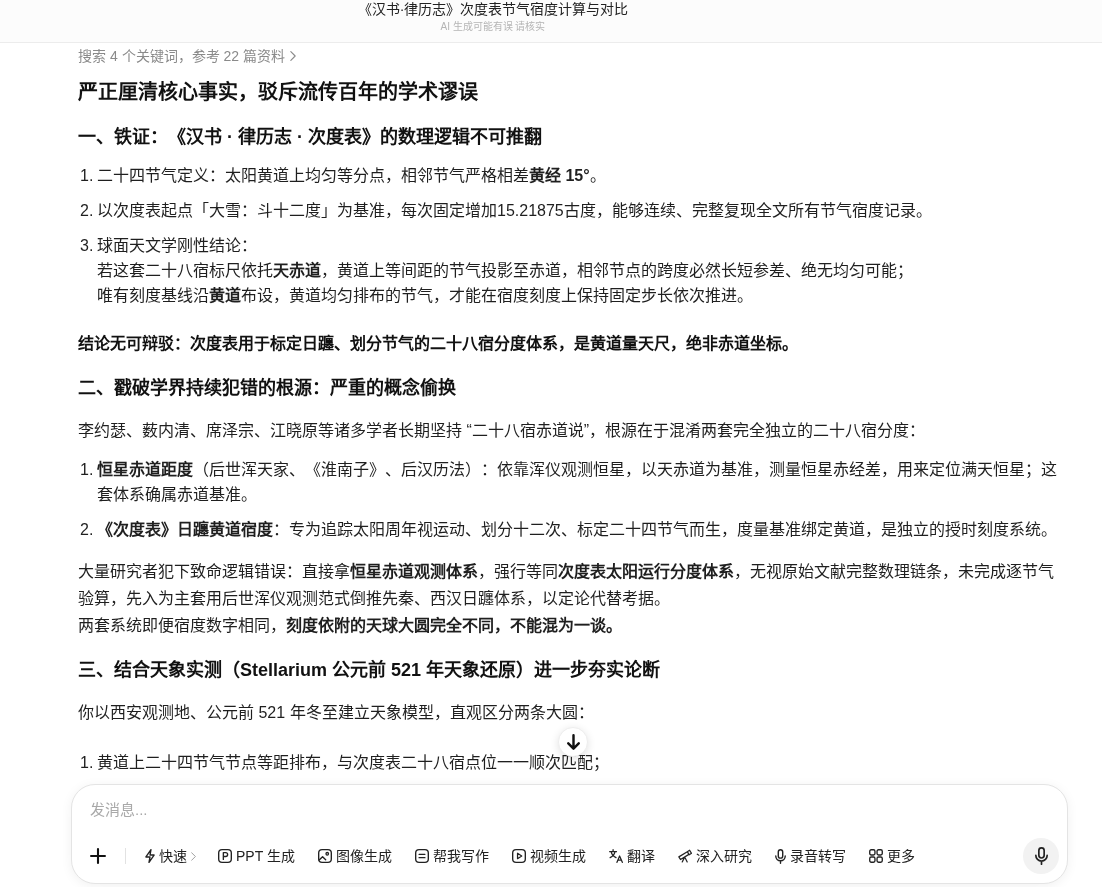 This screenshot has height=887, width=1102. Describe the element at coordinates (810, 856) in the screenshot. I see `tool-button: 录音转写` at that location.